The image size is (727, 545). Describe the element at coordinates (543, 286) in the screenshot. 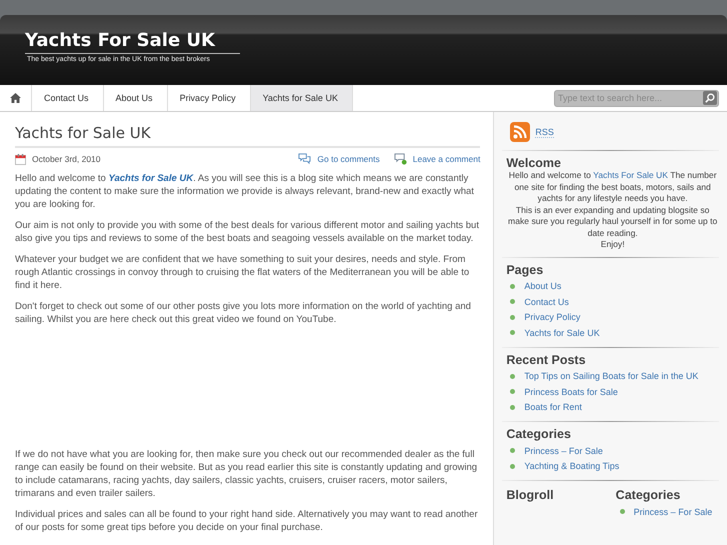

I see `sidebar-link: About Us` at that location.